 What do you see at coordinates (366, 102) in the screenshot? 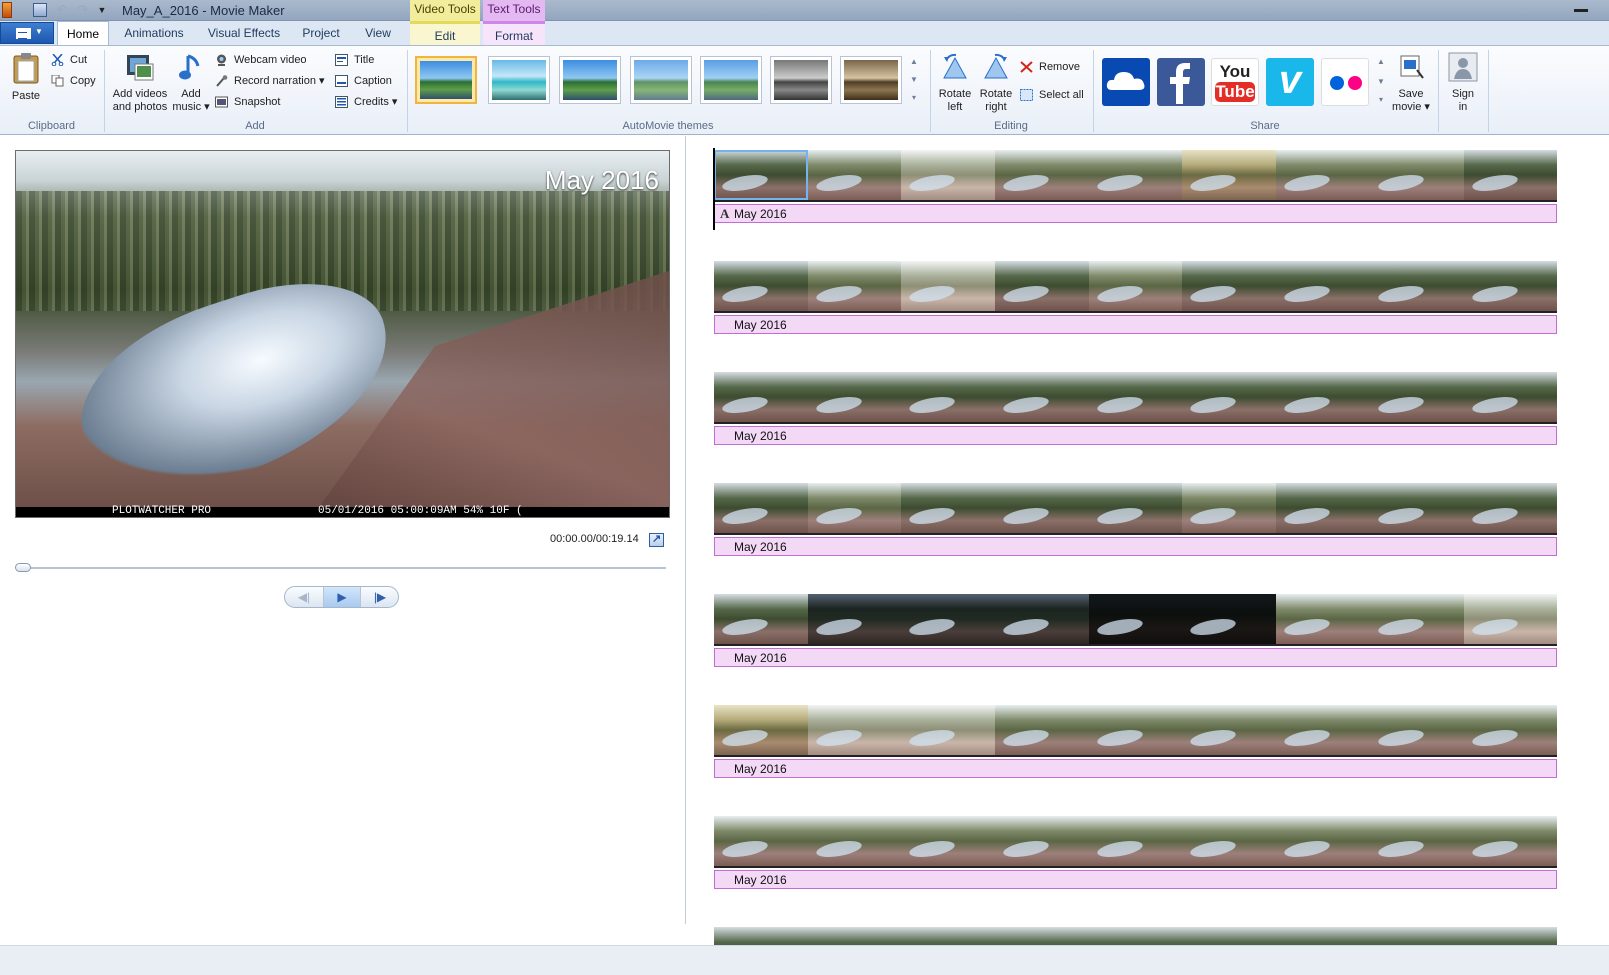
I see `credits-button: Credits ▾` at bounding box center [366, 102].